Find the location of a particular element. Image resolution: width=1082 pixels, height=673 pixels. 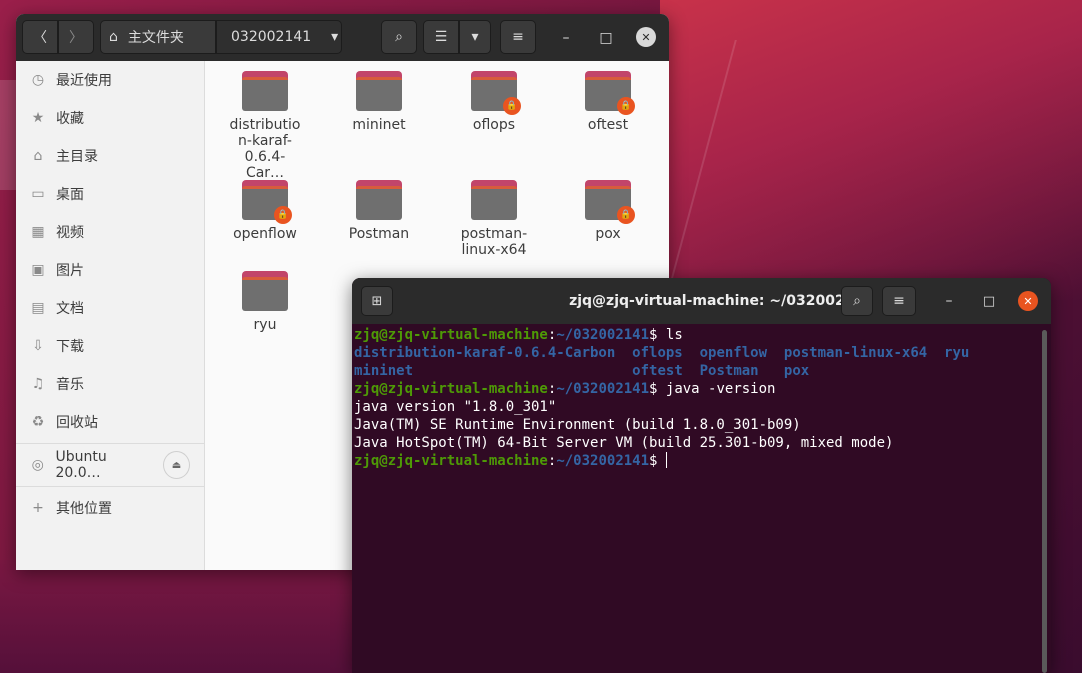

new-tab-button: ⊞ is located at coordinates (377, 301).